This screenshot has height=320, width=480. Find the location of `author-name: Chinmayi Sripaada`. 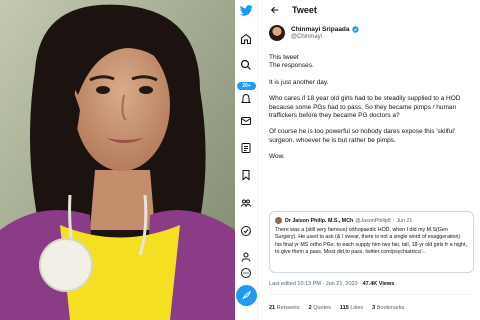

author-name: Chinmayi Sripaada is located at coordinates (320, 29).